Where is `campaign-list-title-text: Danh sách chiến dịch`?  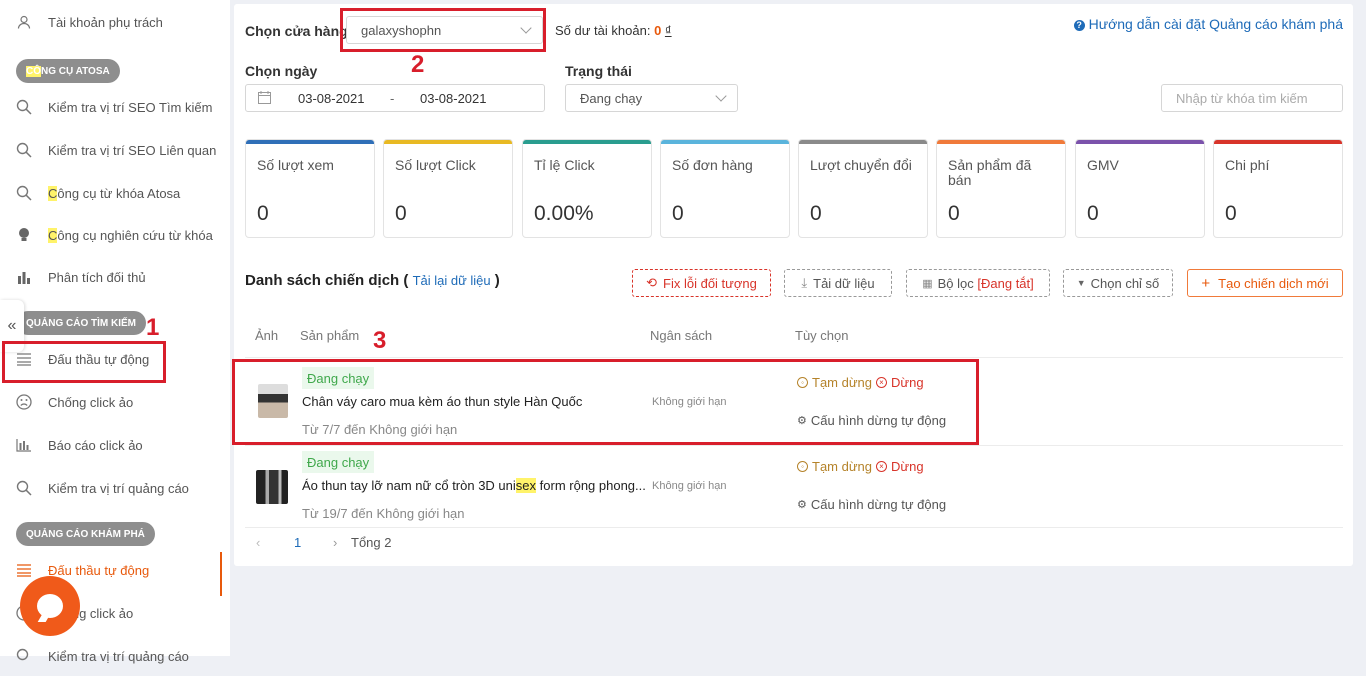
campaign-list-title-text: Danh sách chiến dịch is located at coordinates (322, 280).